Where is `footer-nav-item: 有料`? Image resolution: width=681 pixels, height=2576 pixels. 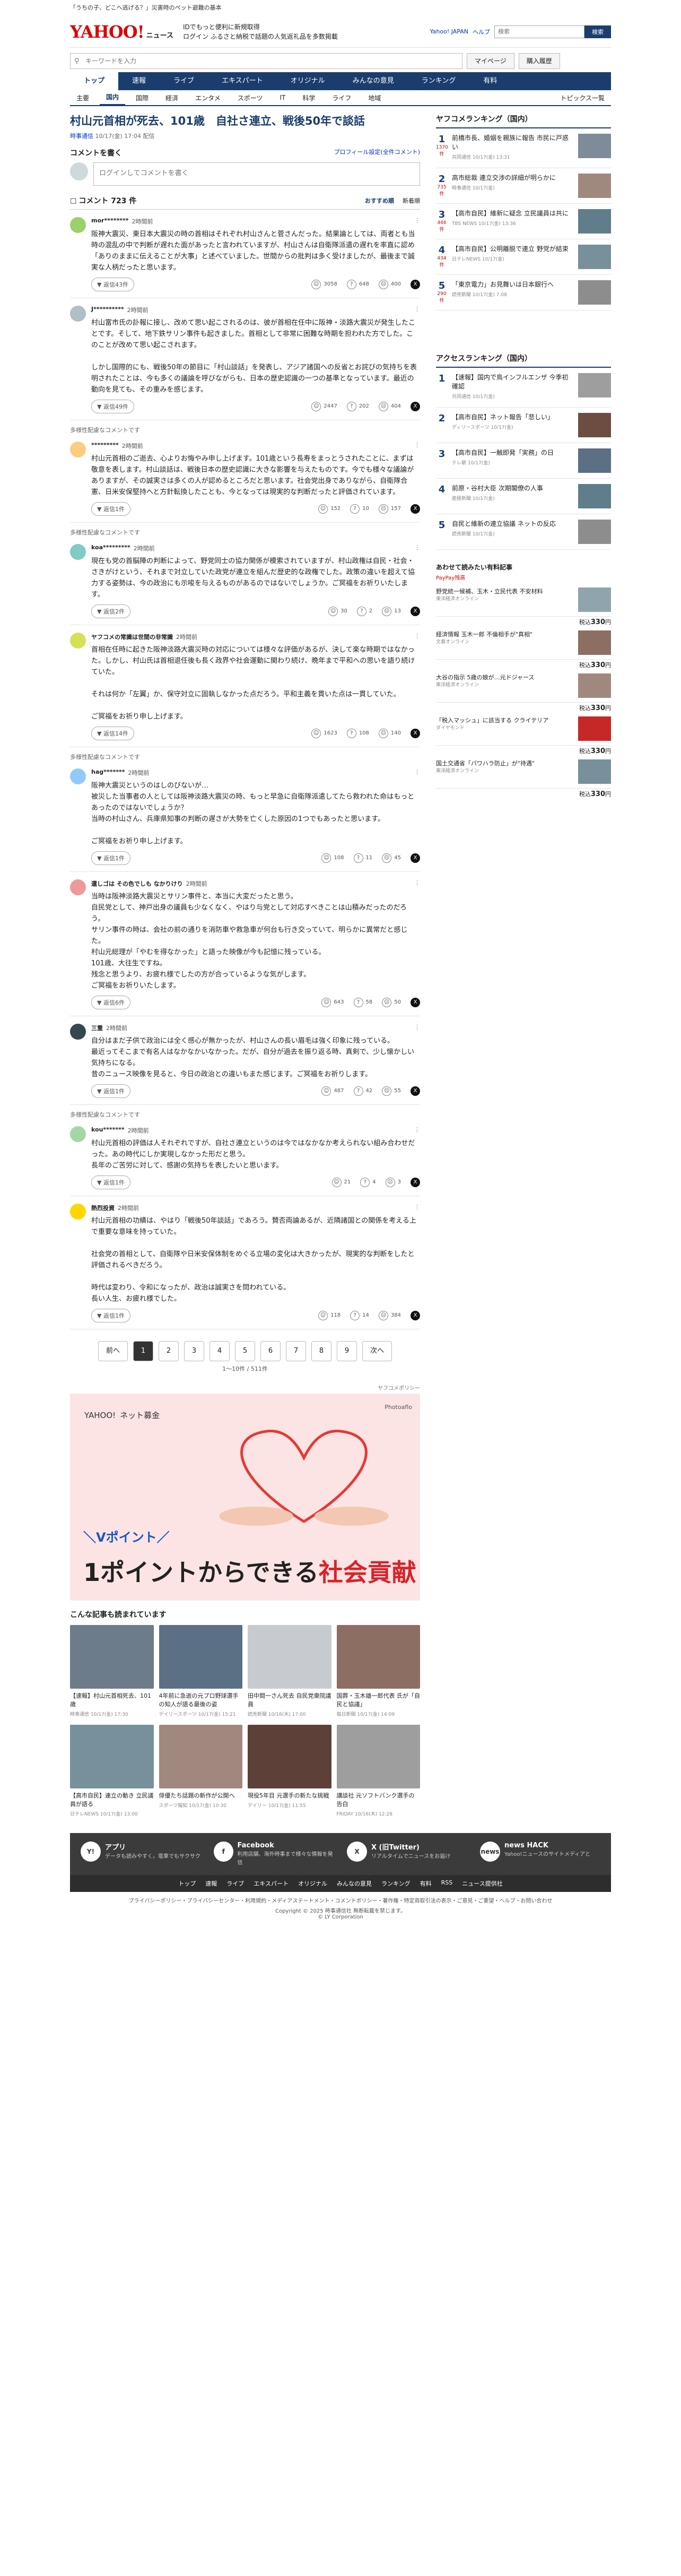
footer-nav-item: 有料 is located at coordinates (426, 1884).